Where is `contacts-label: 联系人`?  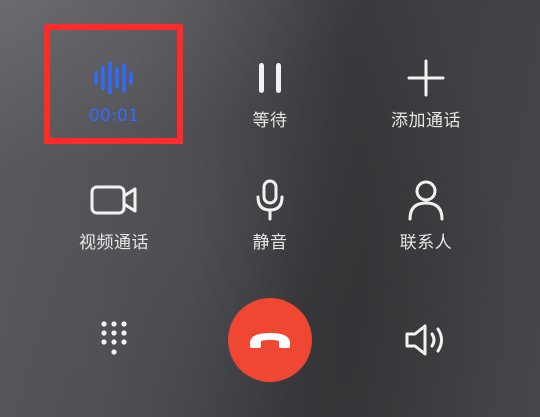 contacts-label: 联系人 is located at coordinates (426, 243).